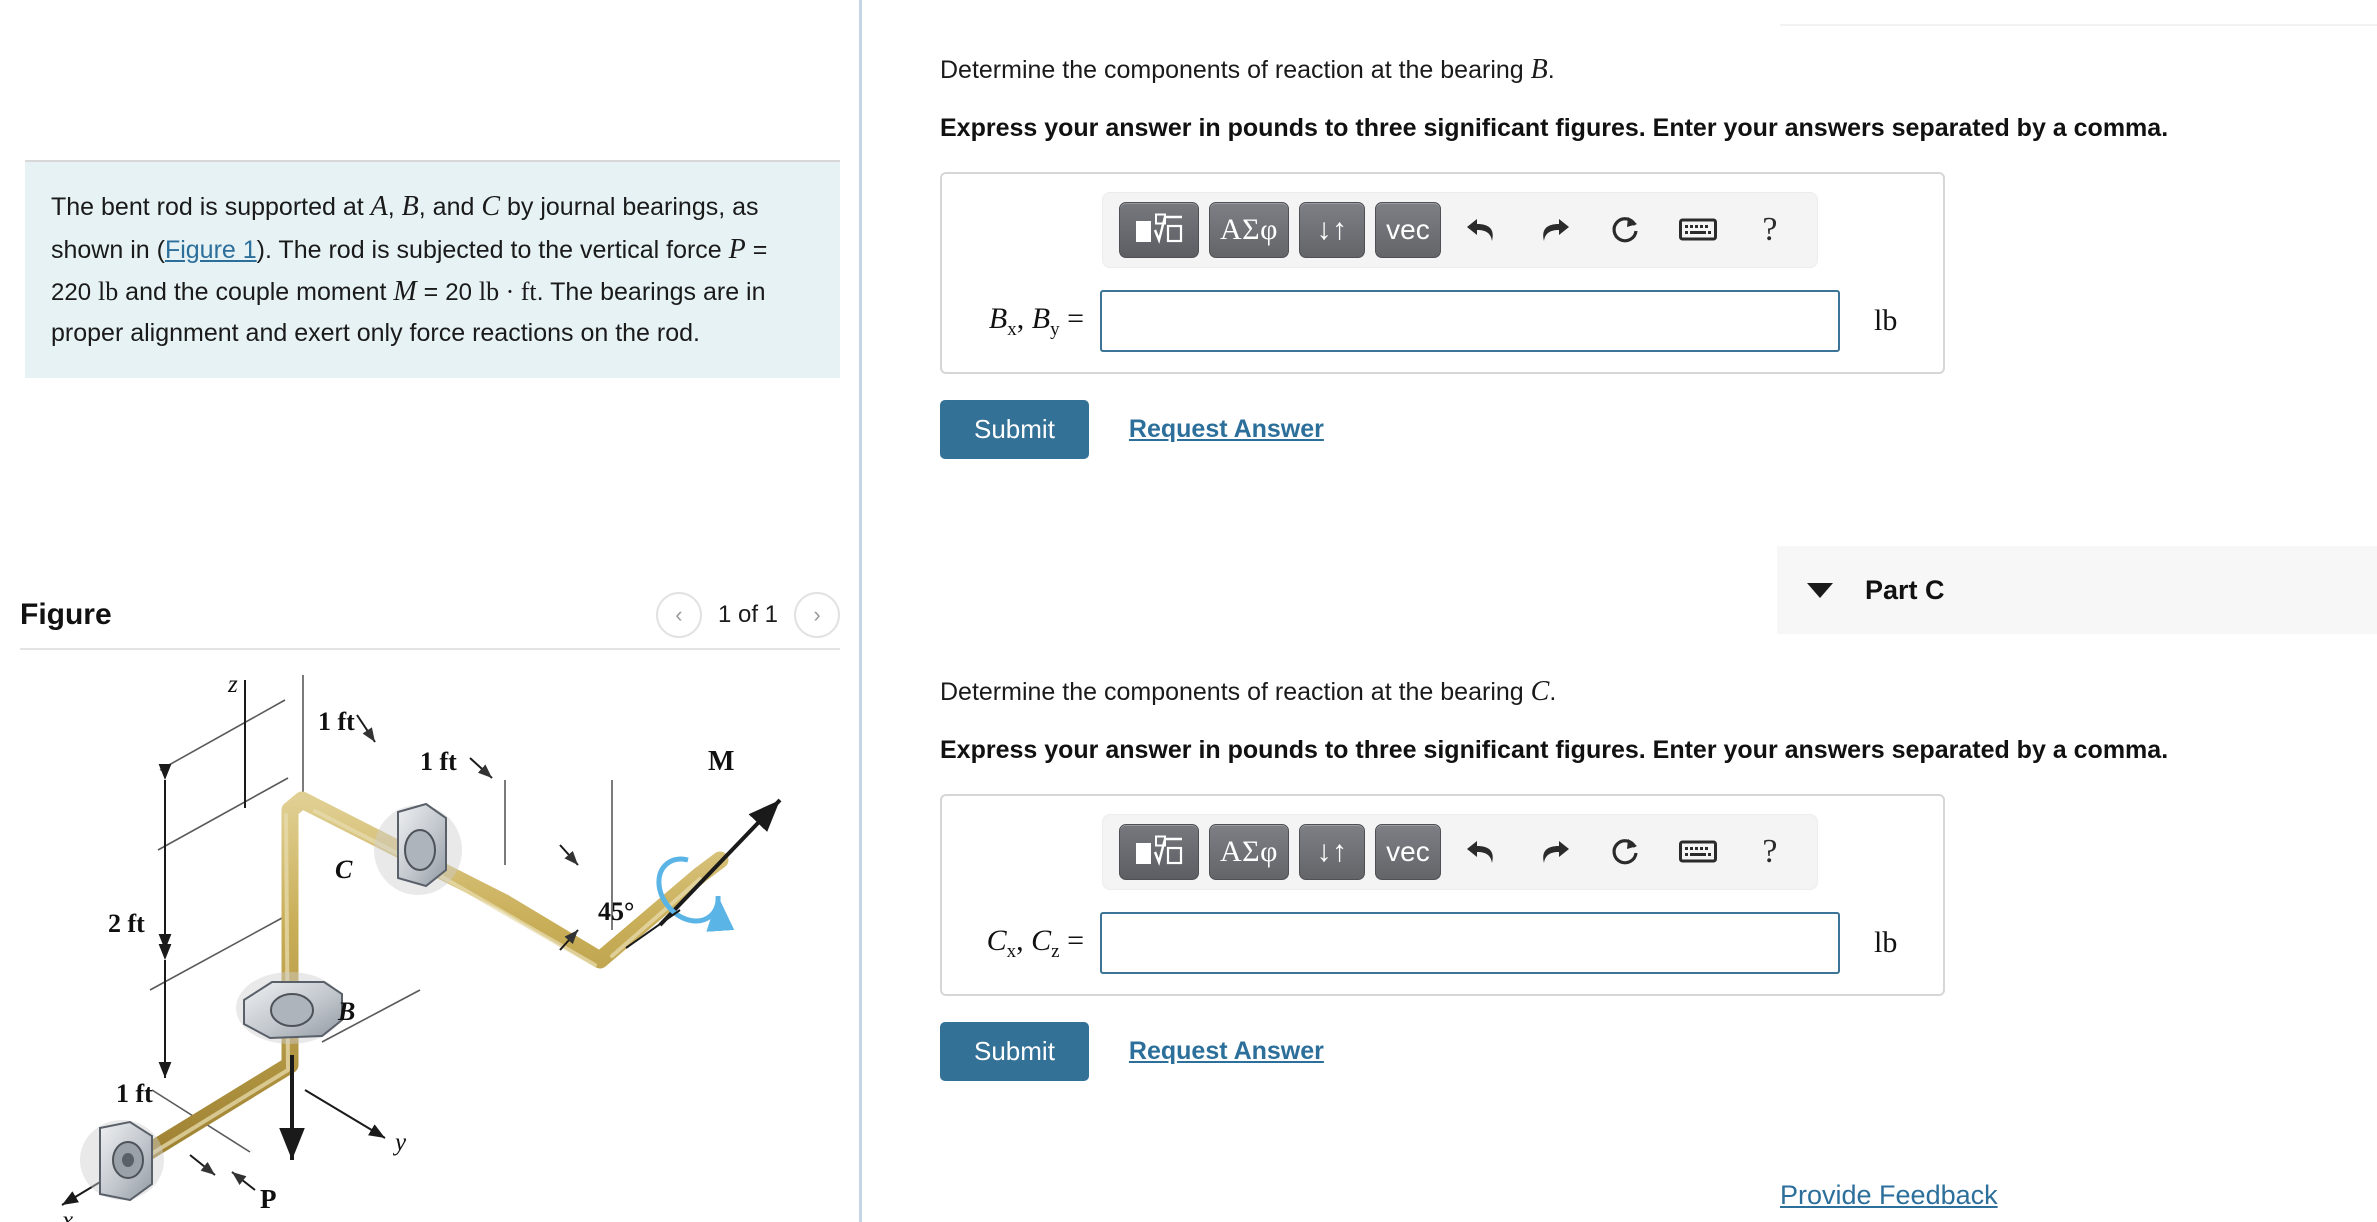 This screenshot has height=1222, width=2377. Describe the element at coordinates (458, 293) in the screenshot. I see `value-M: 20` at that location.